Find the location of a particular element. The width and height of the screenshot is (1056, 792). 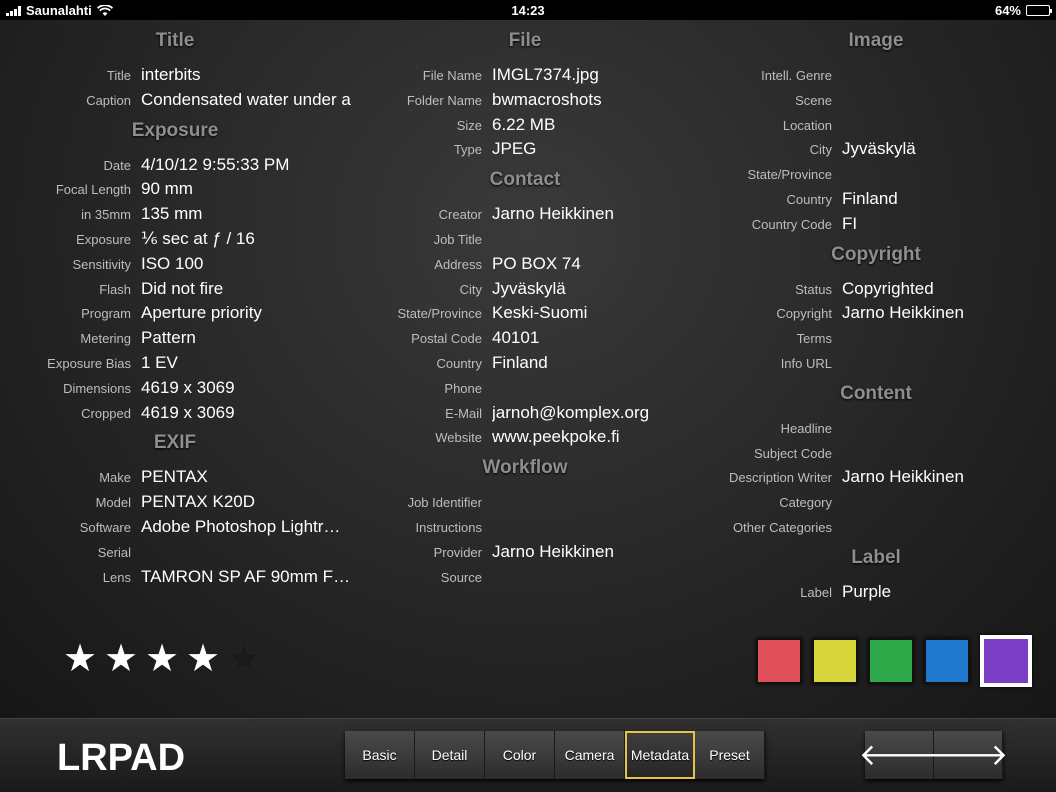

field-label: Copyright is located at coordinates (804, 314).